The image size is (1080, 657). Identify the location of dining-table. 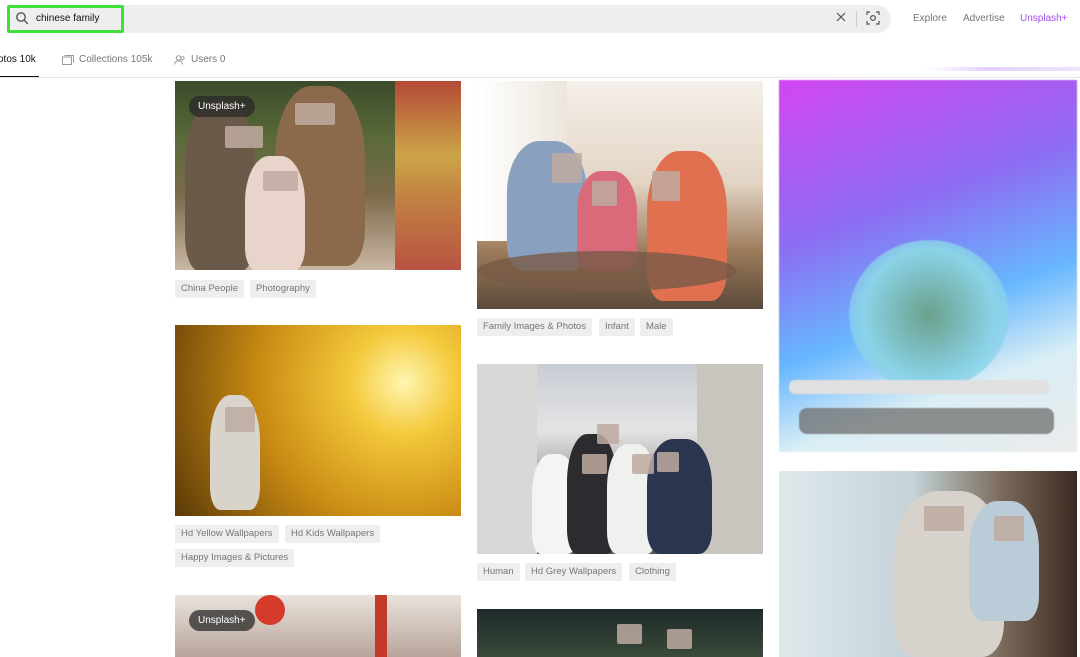
(607, 271).